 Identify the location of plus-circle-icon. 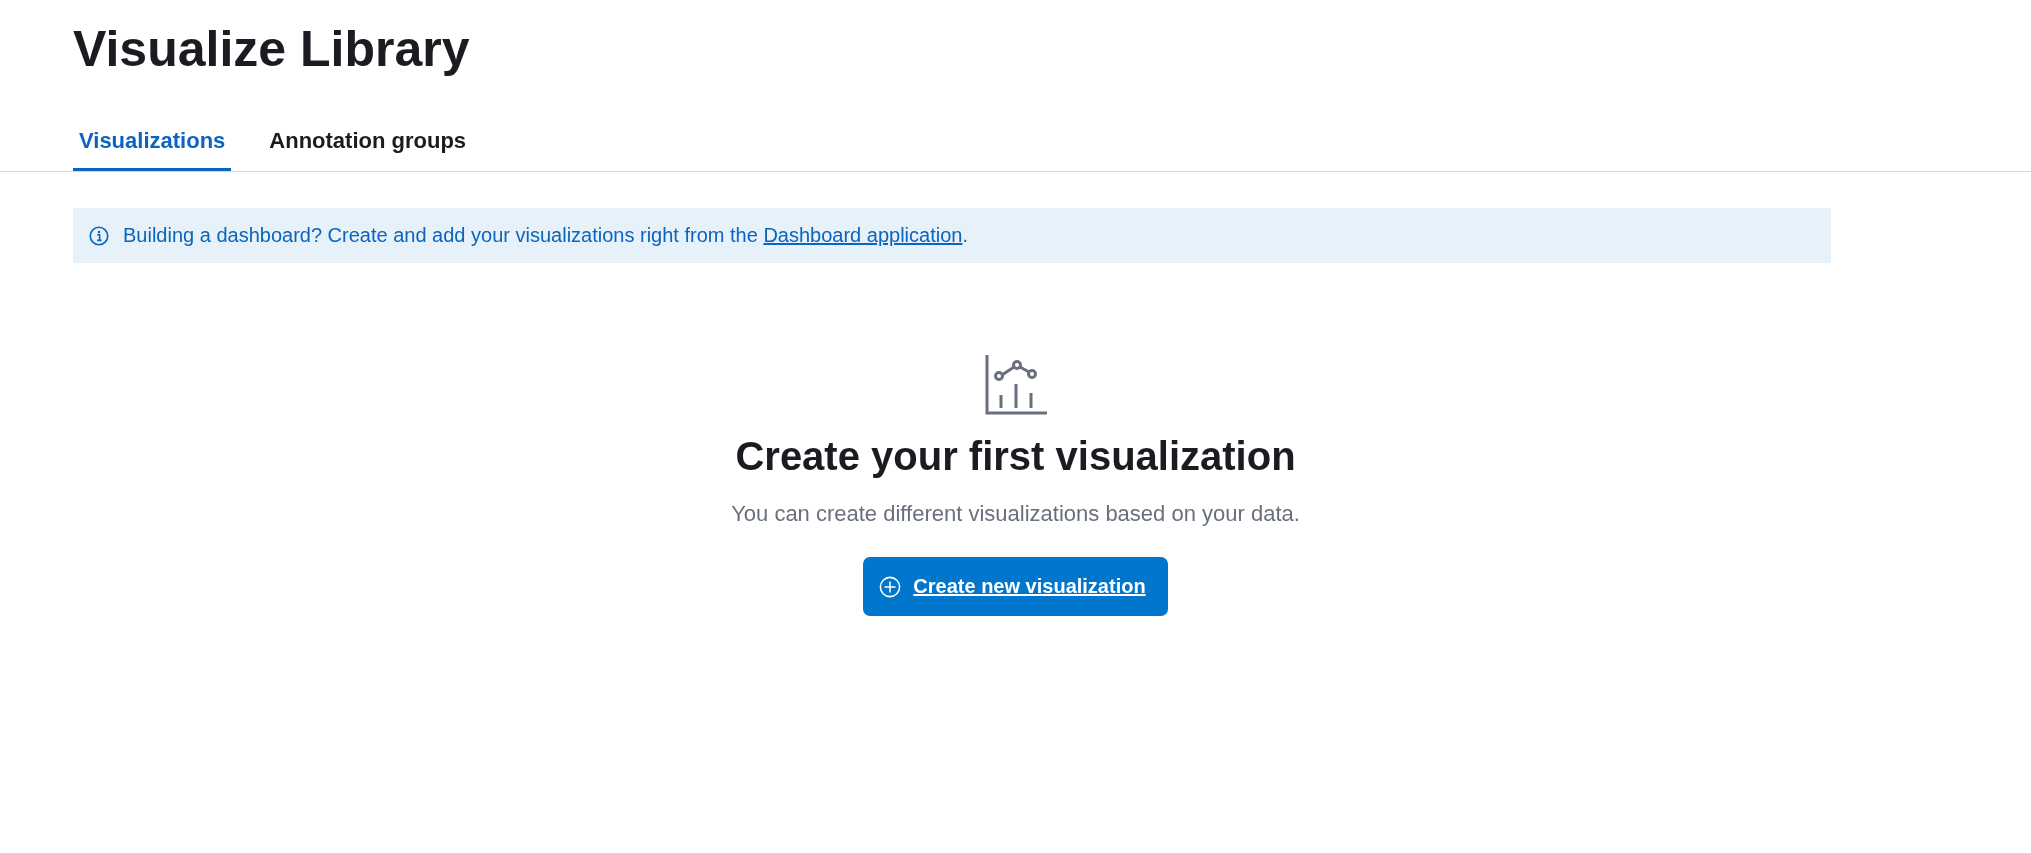
(890, 586).